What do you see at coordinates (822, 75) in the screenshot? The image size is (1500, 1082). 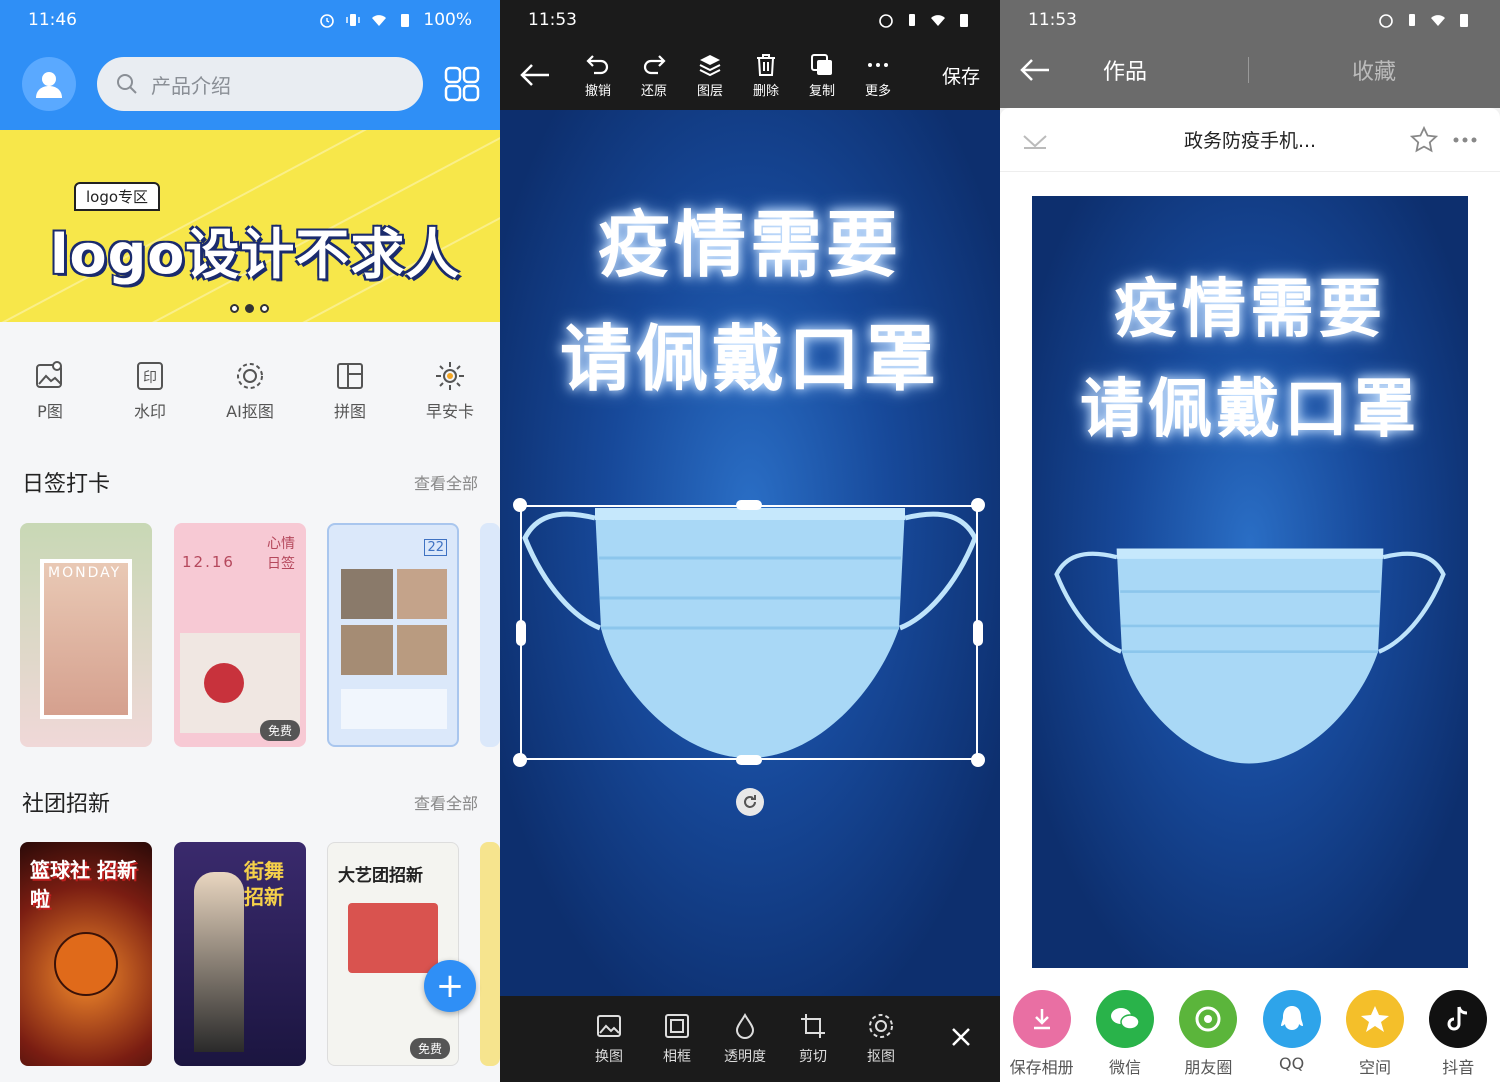 I see `copy-button: 复制` at bounding box center [822, 75].